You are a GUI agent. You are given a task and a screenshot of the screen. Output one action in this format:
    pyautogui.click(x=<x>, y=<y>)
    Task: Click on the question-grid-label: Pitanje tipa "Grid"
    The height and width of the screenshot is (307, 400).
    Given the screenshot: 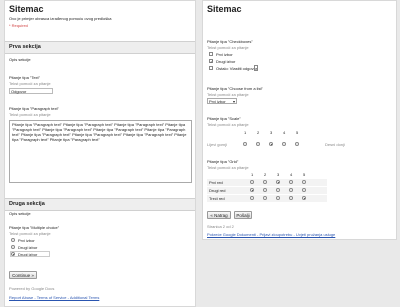 What is the action you would take?
    pyautogui.click(x=223, y=161)
    